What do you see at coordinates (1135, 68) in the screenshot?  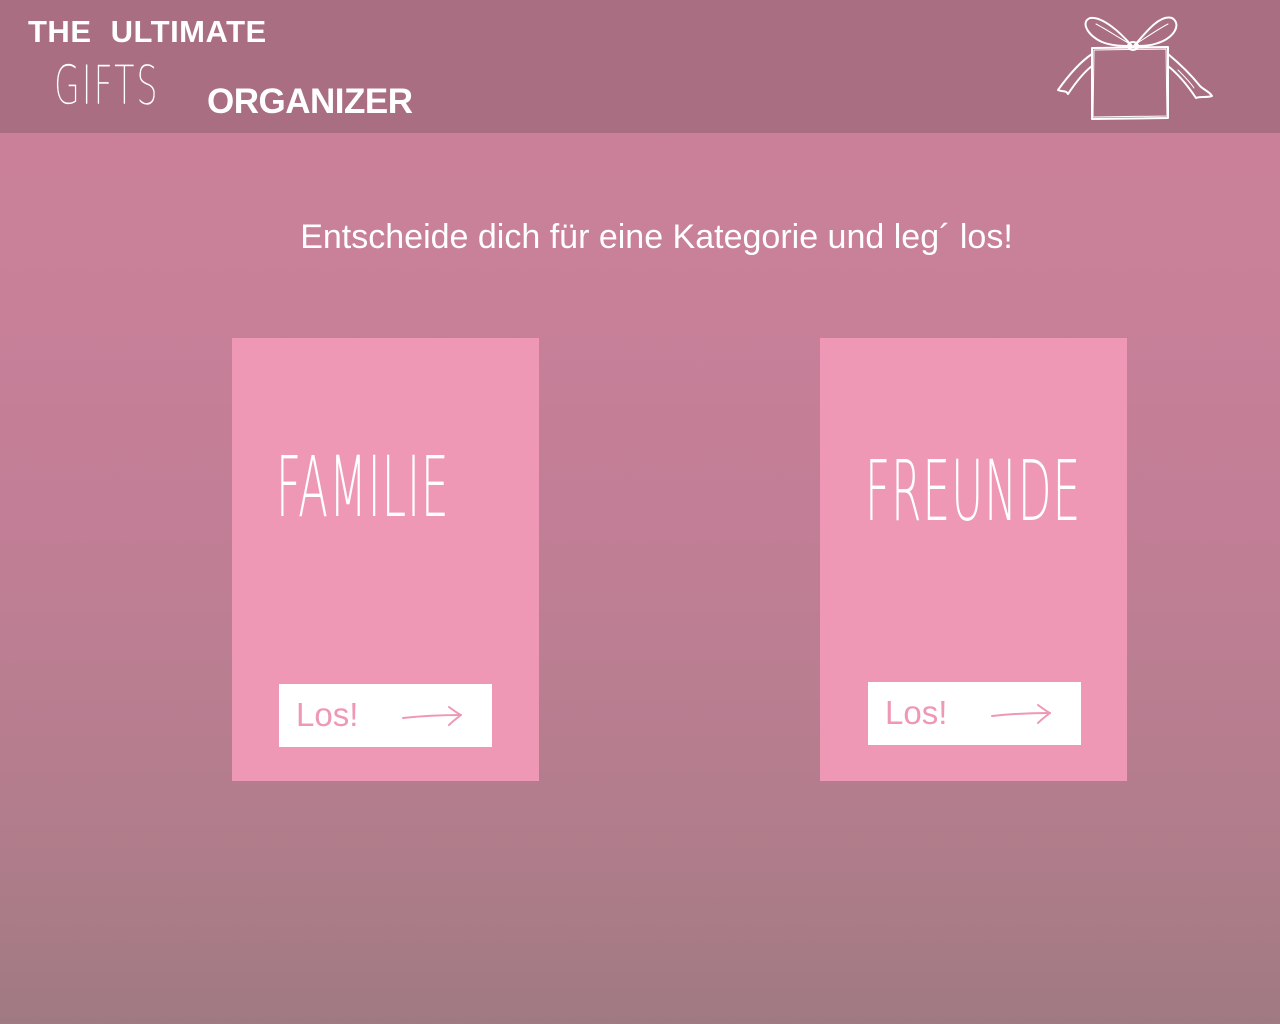 I see `gift-box-icon` at bounding box center [1135, 68].